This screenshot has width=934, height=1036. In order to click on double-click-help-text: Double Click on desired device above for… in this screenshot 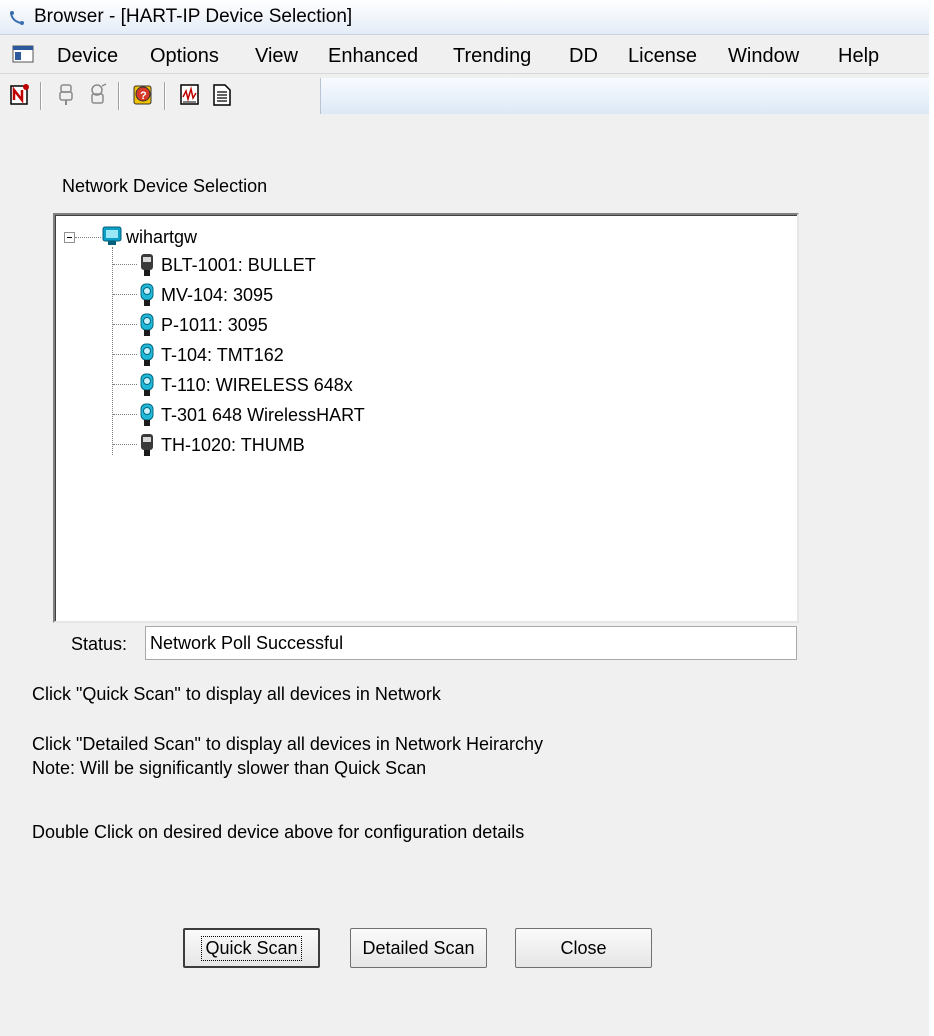, I will do `click(278, 832)`.